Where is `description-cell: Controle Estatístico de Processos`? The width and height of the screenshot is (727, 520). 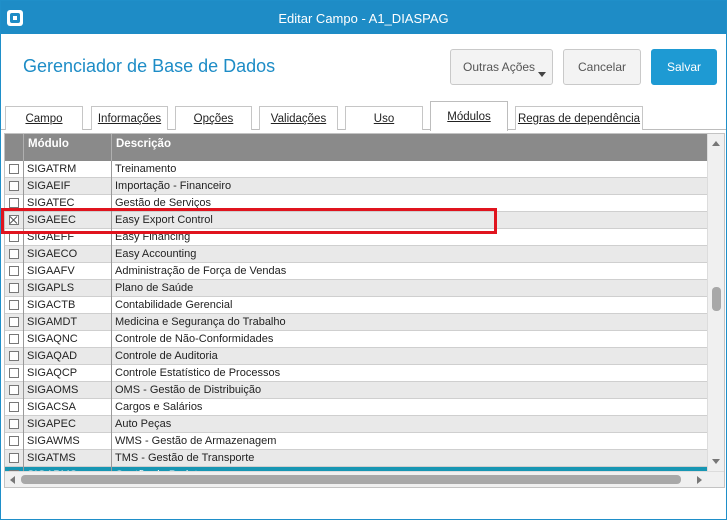
description-cell: Controle Estatístico de Processos is located at coordinates (198, 373).